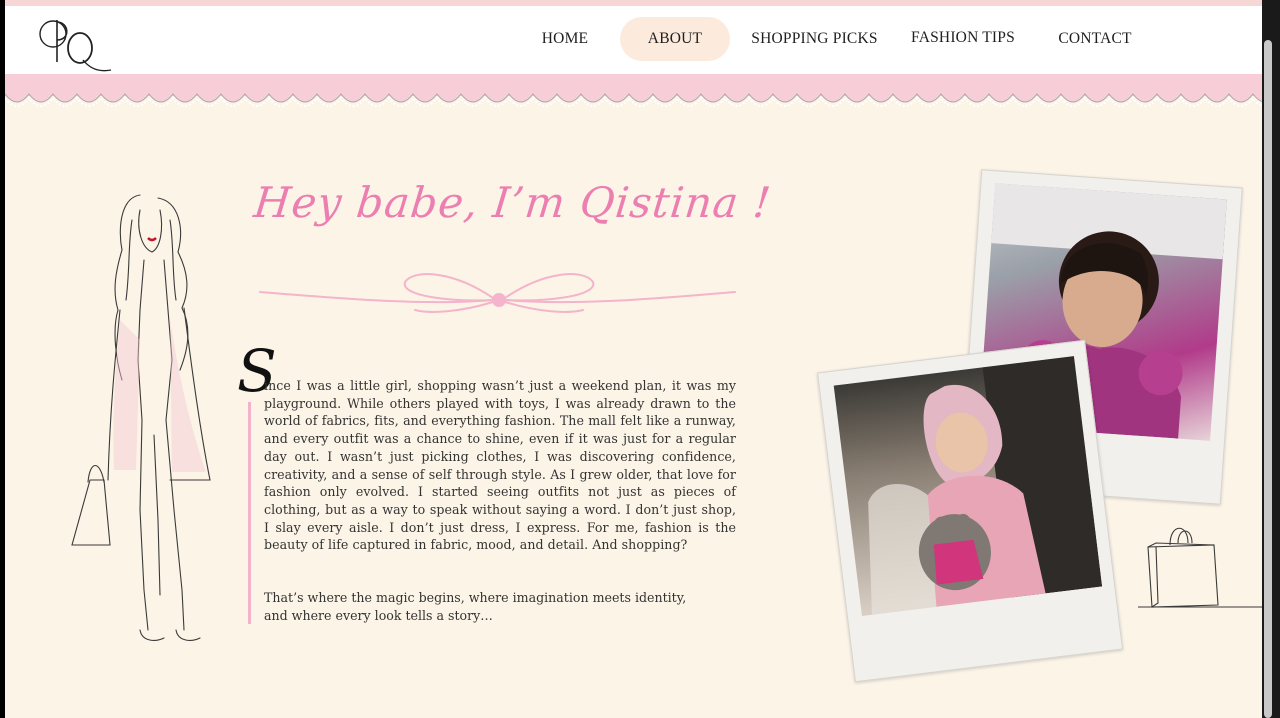  I want to click on scrollbar-thumb, so click(1268, 379).